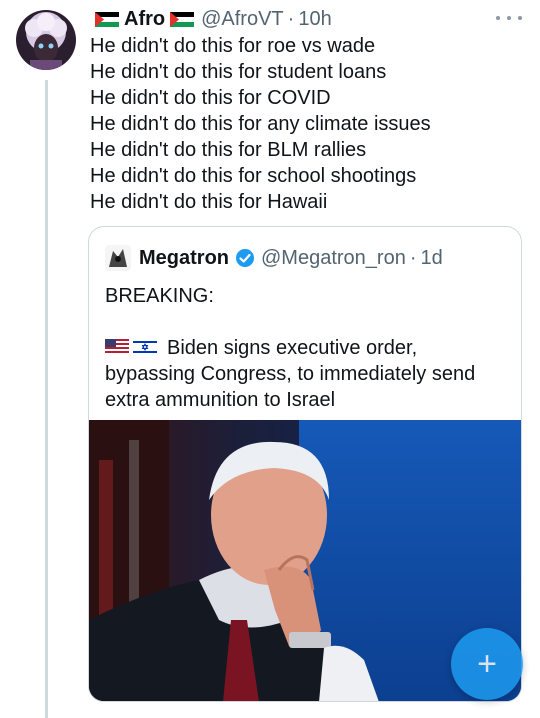 The height and width of the screenshot is (718, 540). What do you see at coordinates (432, 258) in the screenshot?
I see `quoted-tweet-timestamp: 1d` at bounding box center [432, 258].